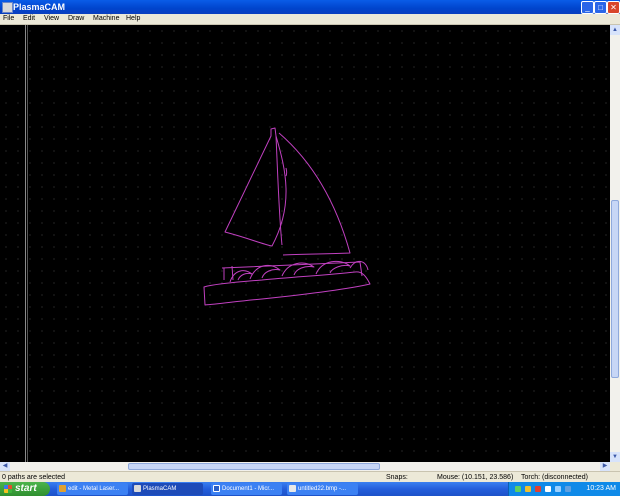 Image resolution: width=620 pixels, height=496 pixels. What do you see at coordinates (76, 19) in the screenshot?
I see `menu-draw: Draw` at bounding box center [76, 19].